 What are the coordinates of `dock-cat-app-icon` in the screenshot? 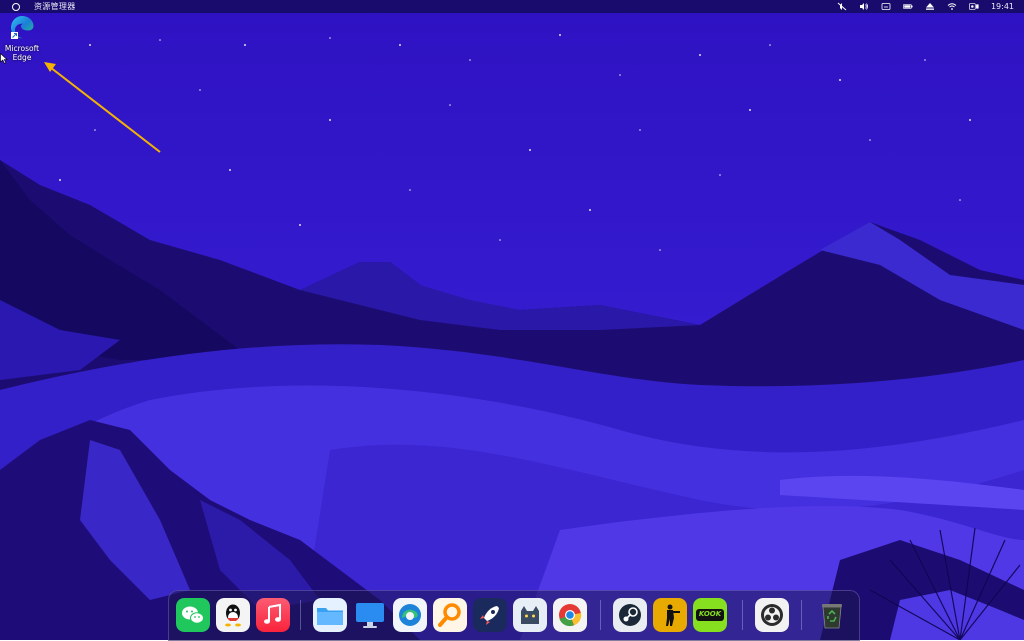 It's located at (530, 615).